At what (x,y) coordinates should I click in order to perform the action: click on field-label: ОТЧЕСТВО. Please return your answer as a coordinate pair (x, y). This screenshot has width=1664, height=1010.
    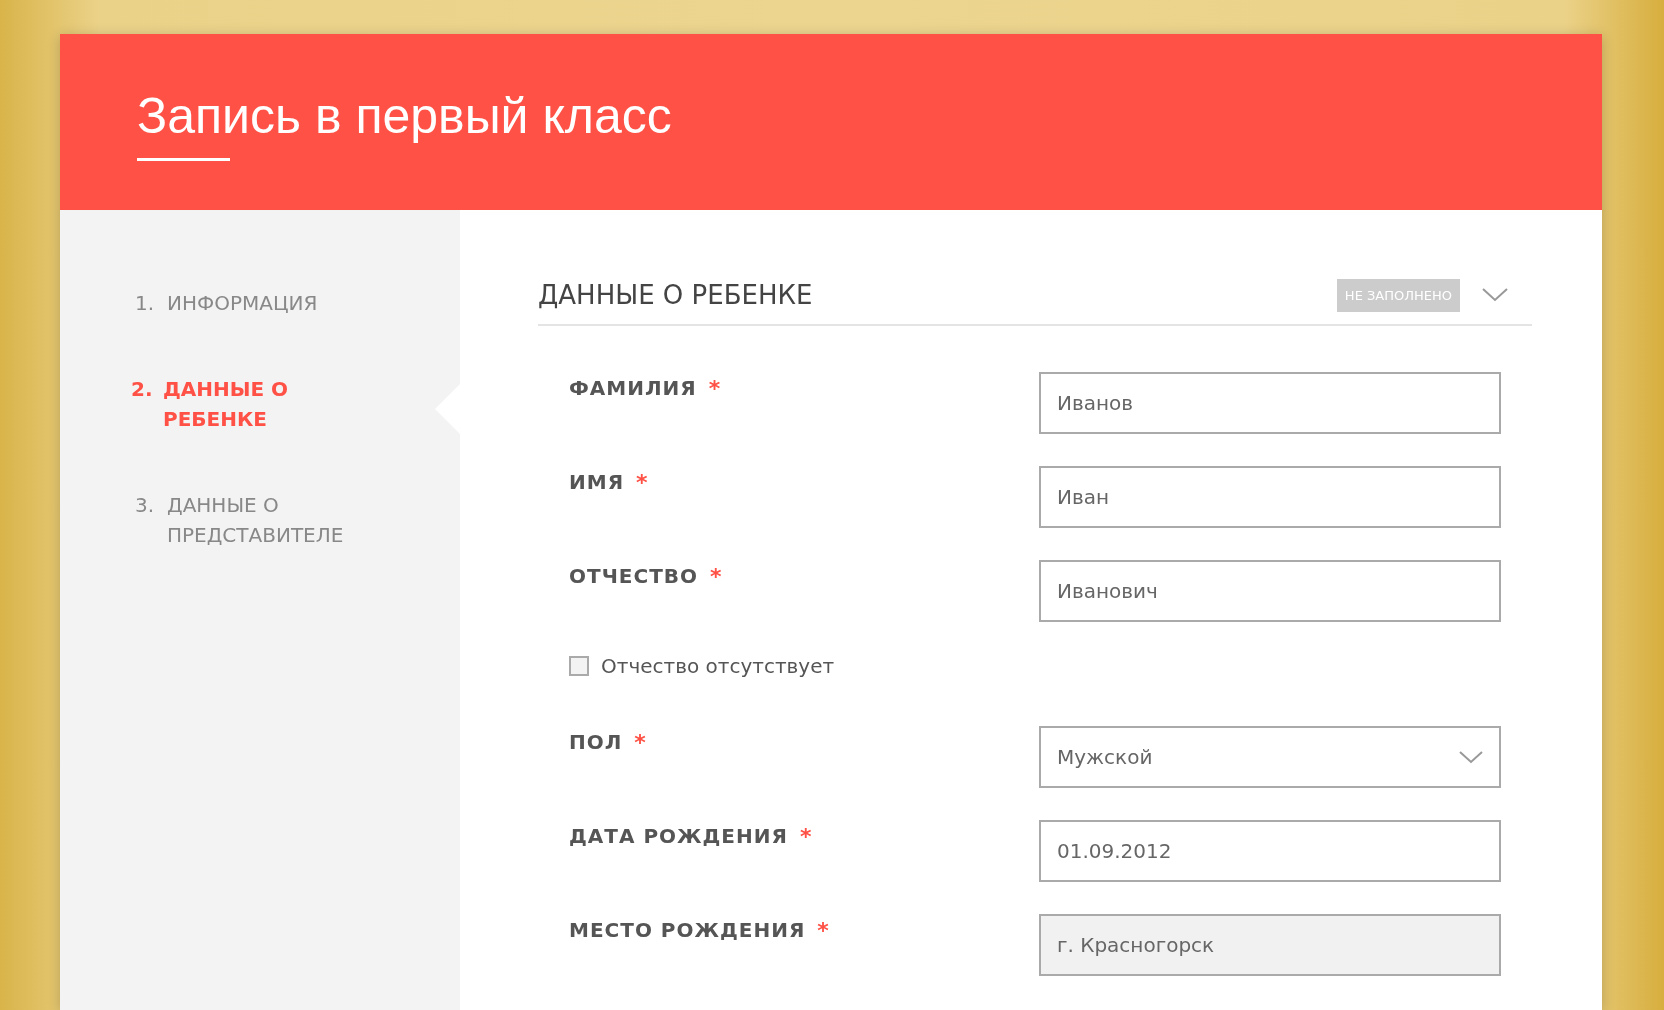
    Looking at the image, I should click on (634, 576).